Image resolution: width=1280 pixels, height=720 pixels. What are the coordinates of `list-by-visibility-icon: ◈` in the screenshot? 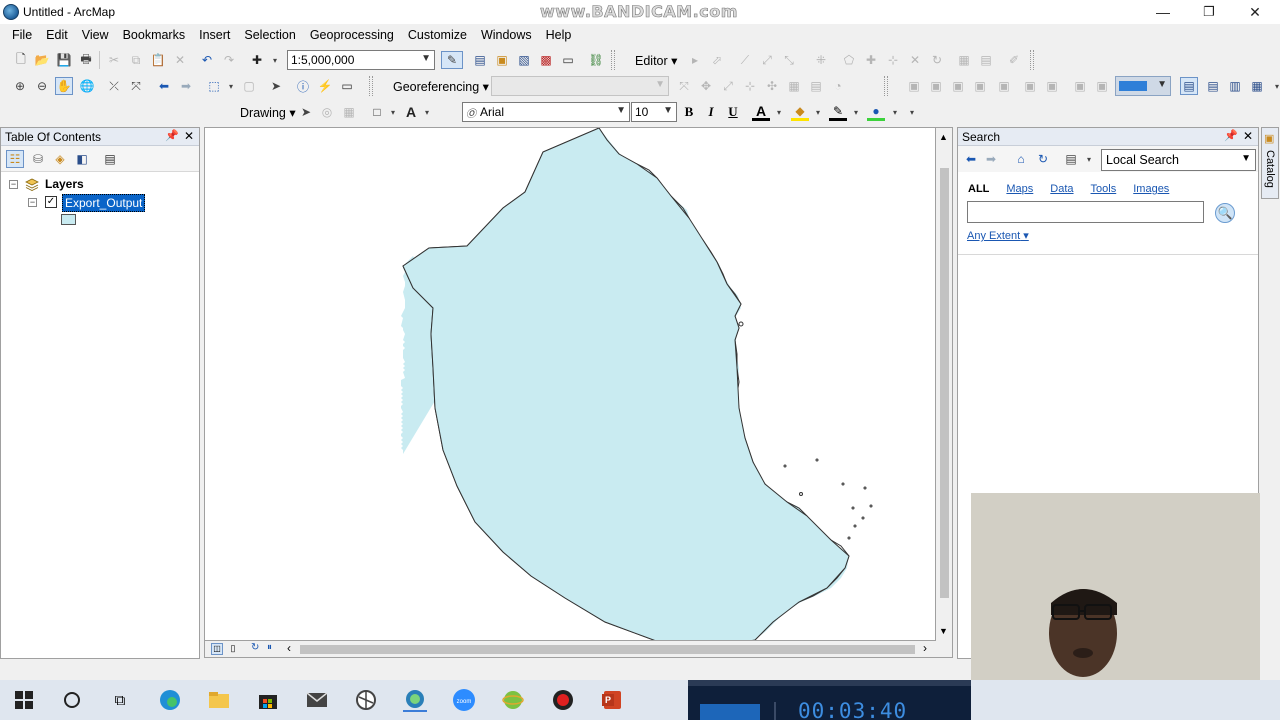 It's located at (60, 159).